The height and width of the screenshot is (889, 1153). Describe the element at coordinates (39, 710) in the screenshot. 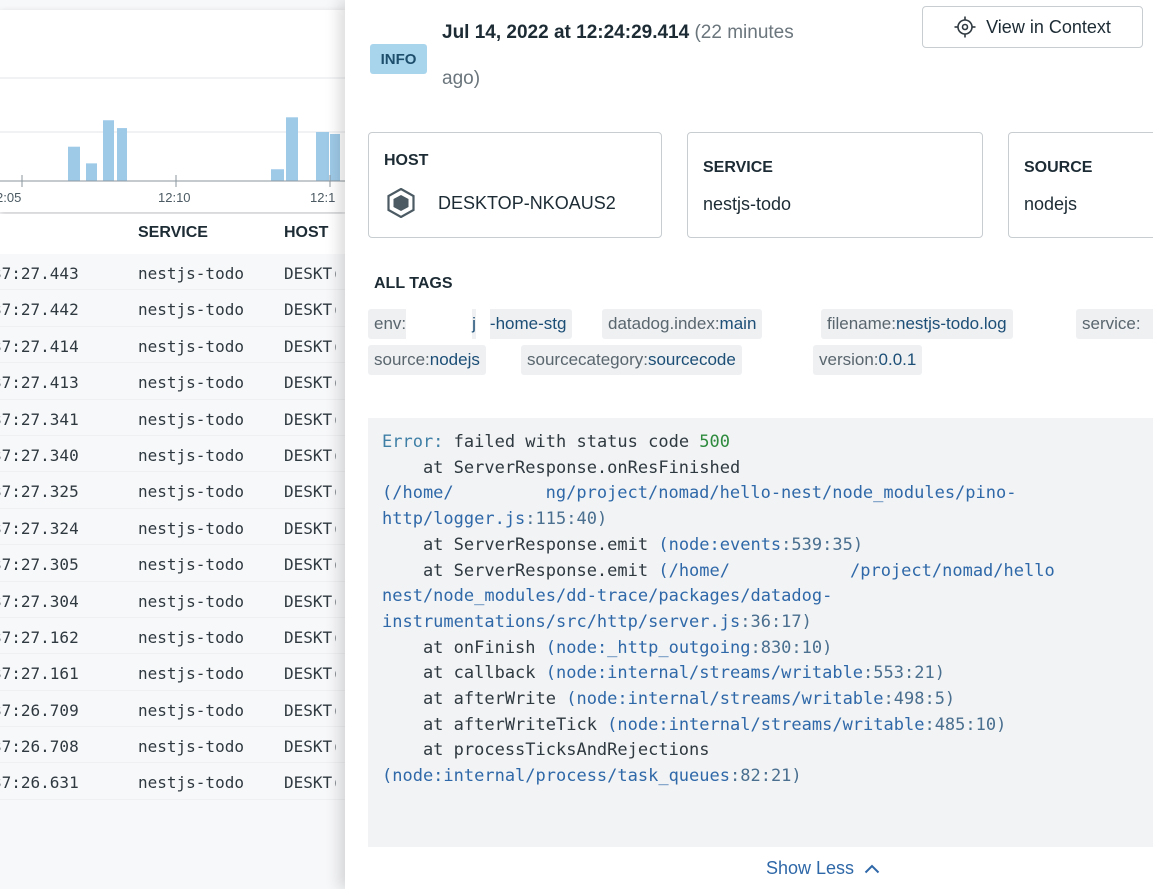

I see `log-time: 37:26.709` at that location.